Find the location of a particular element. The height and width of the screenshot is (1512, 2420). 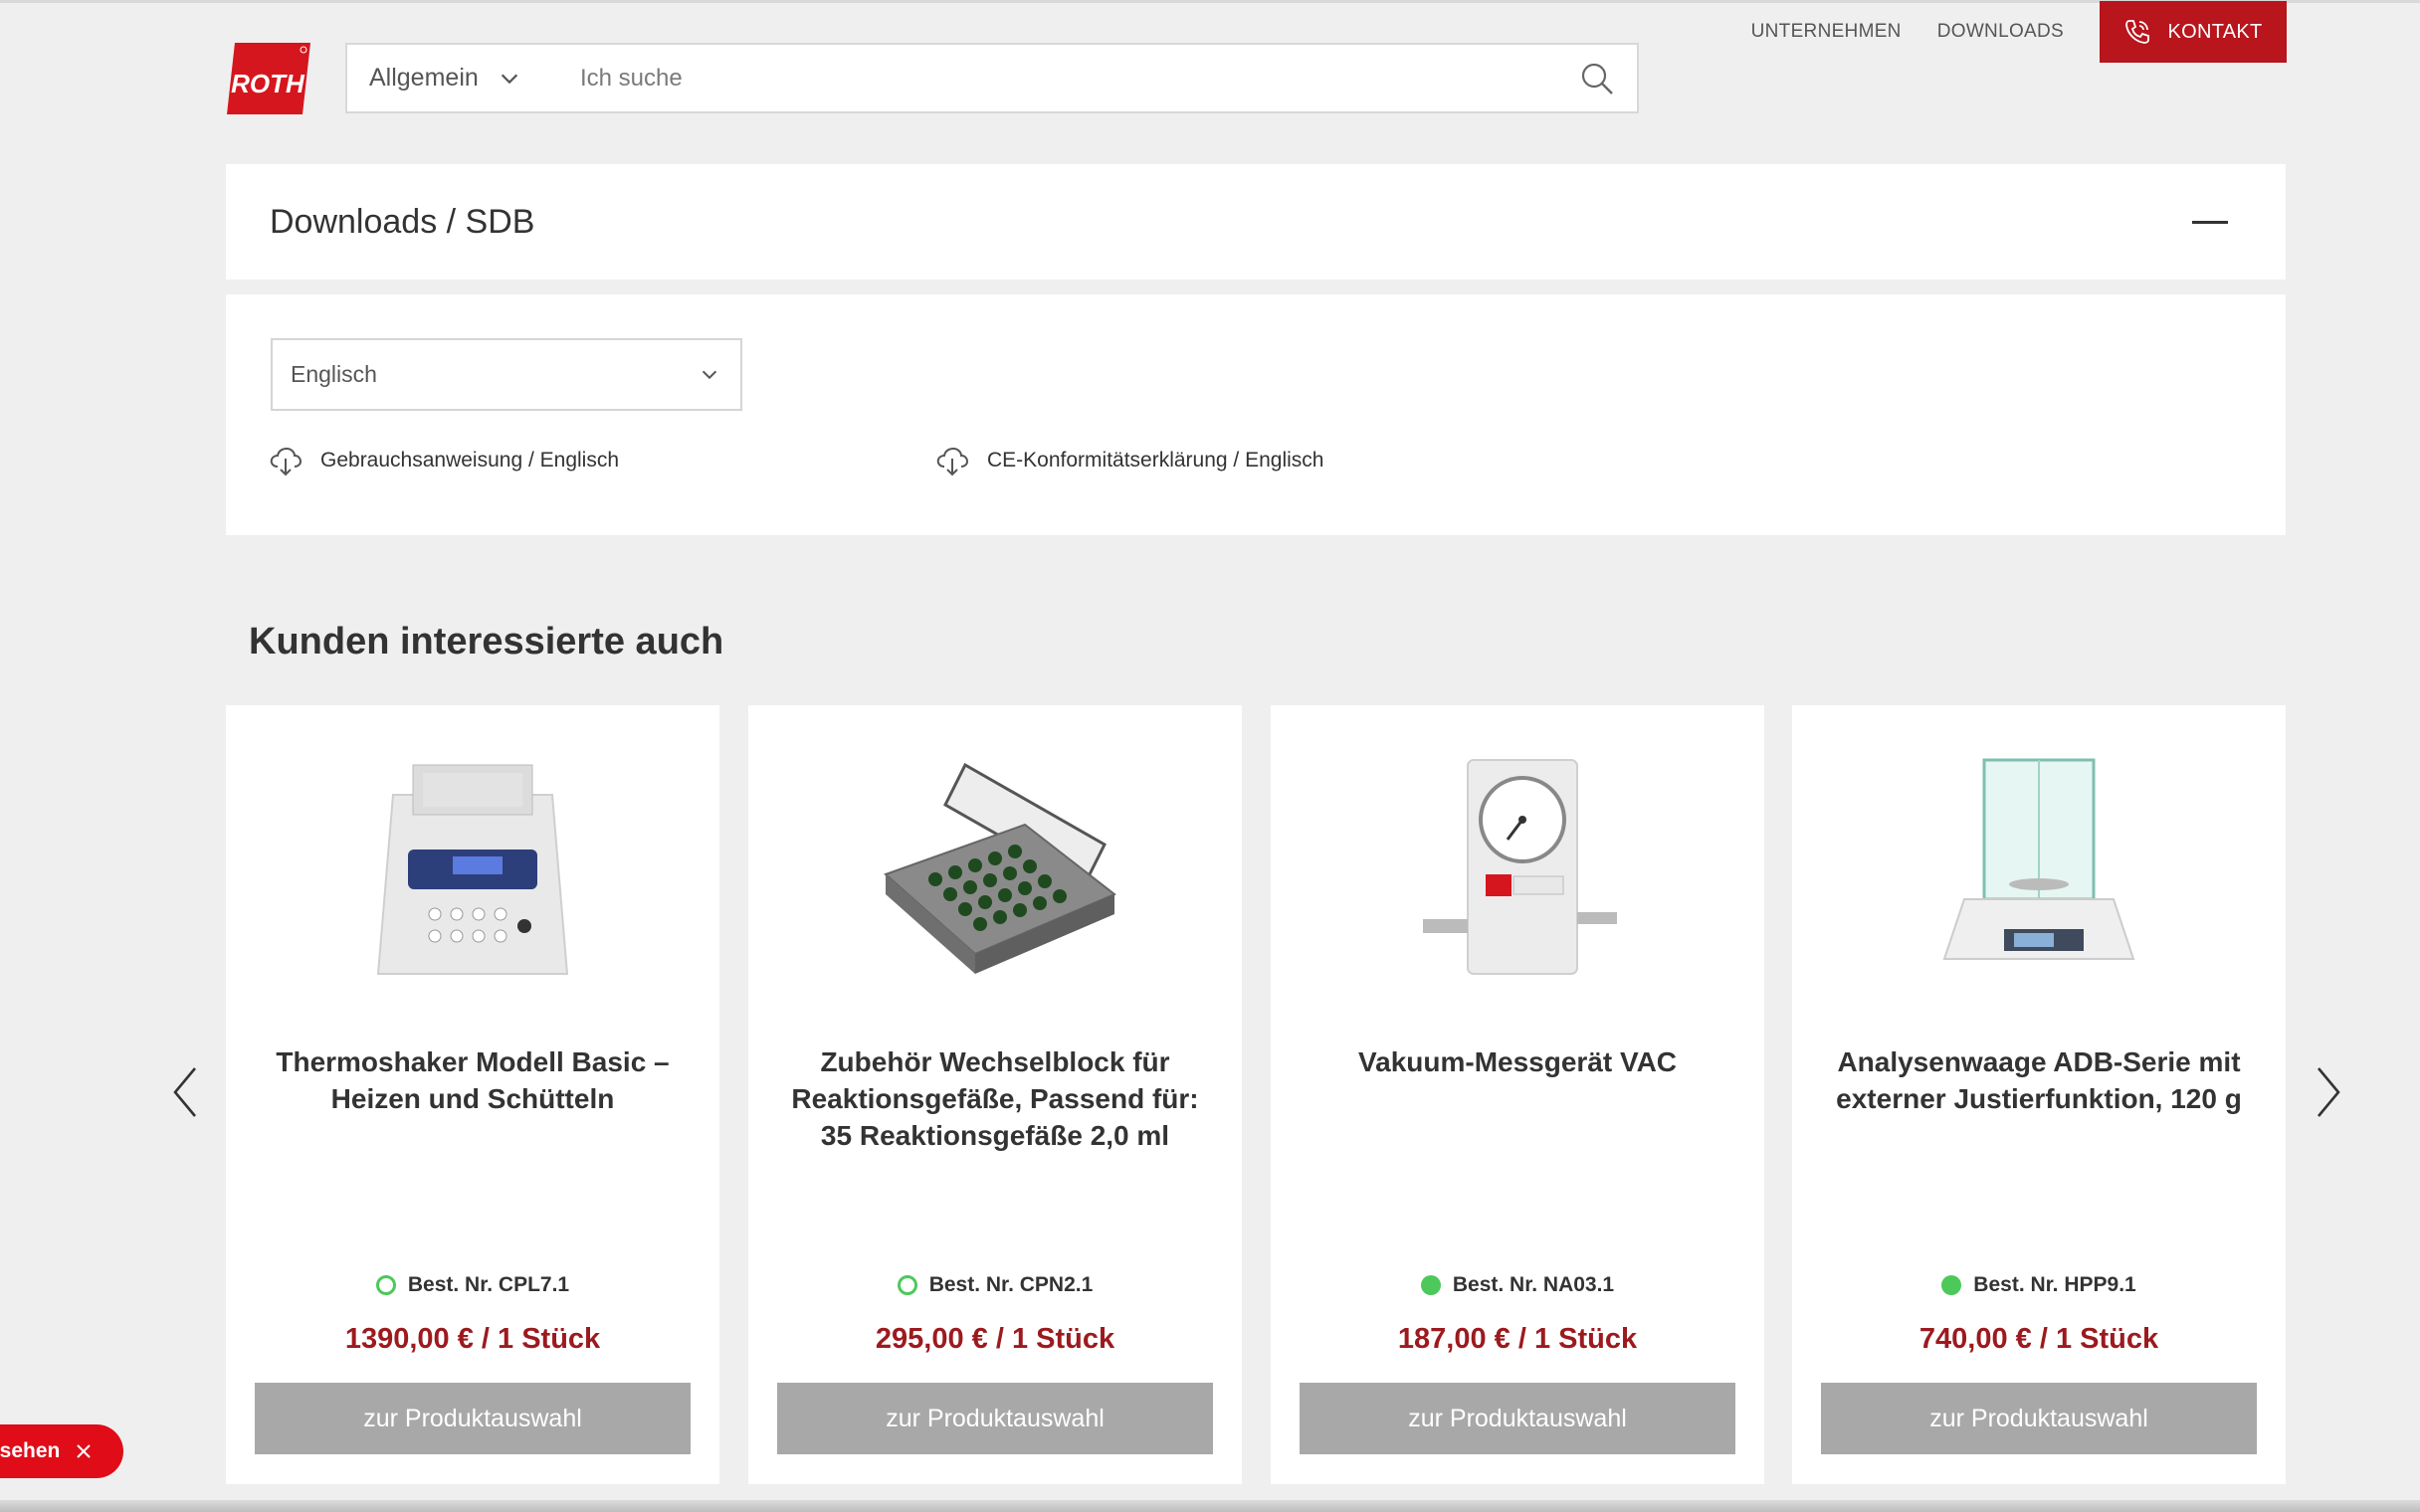

roth-logo: ROTH is located at coordinates (268, 79).